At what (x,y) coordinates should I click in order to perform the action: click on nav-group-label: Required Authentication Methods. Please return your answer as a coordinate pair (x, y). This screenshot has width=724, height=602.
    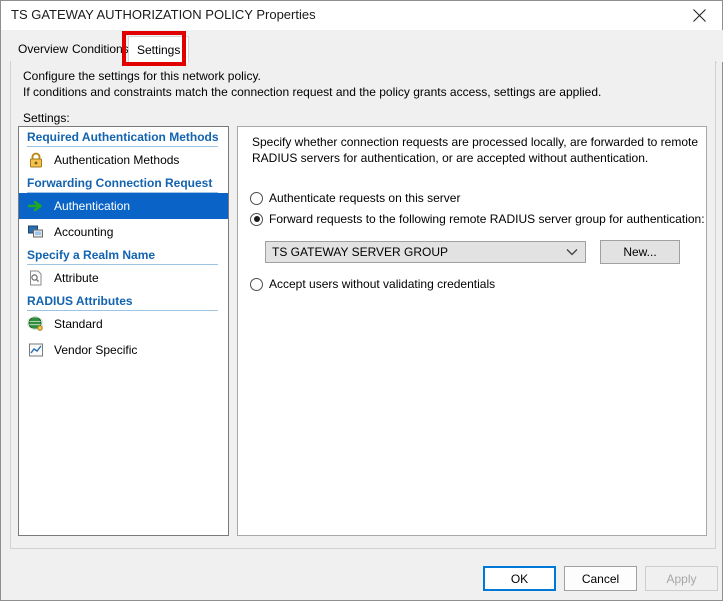
    Looking at the image, I should click on (123, 137).